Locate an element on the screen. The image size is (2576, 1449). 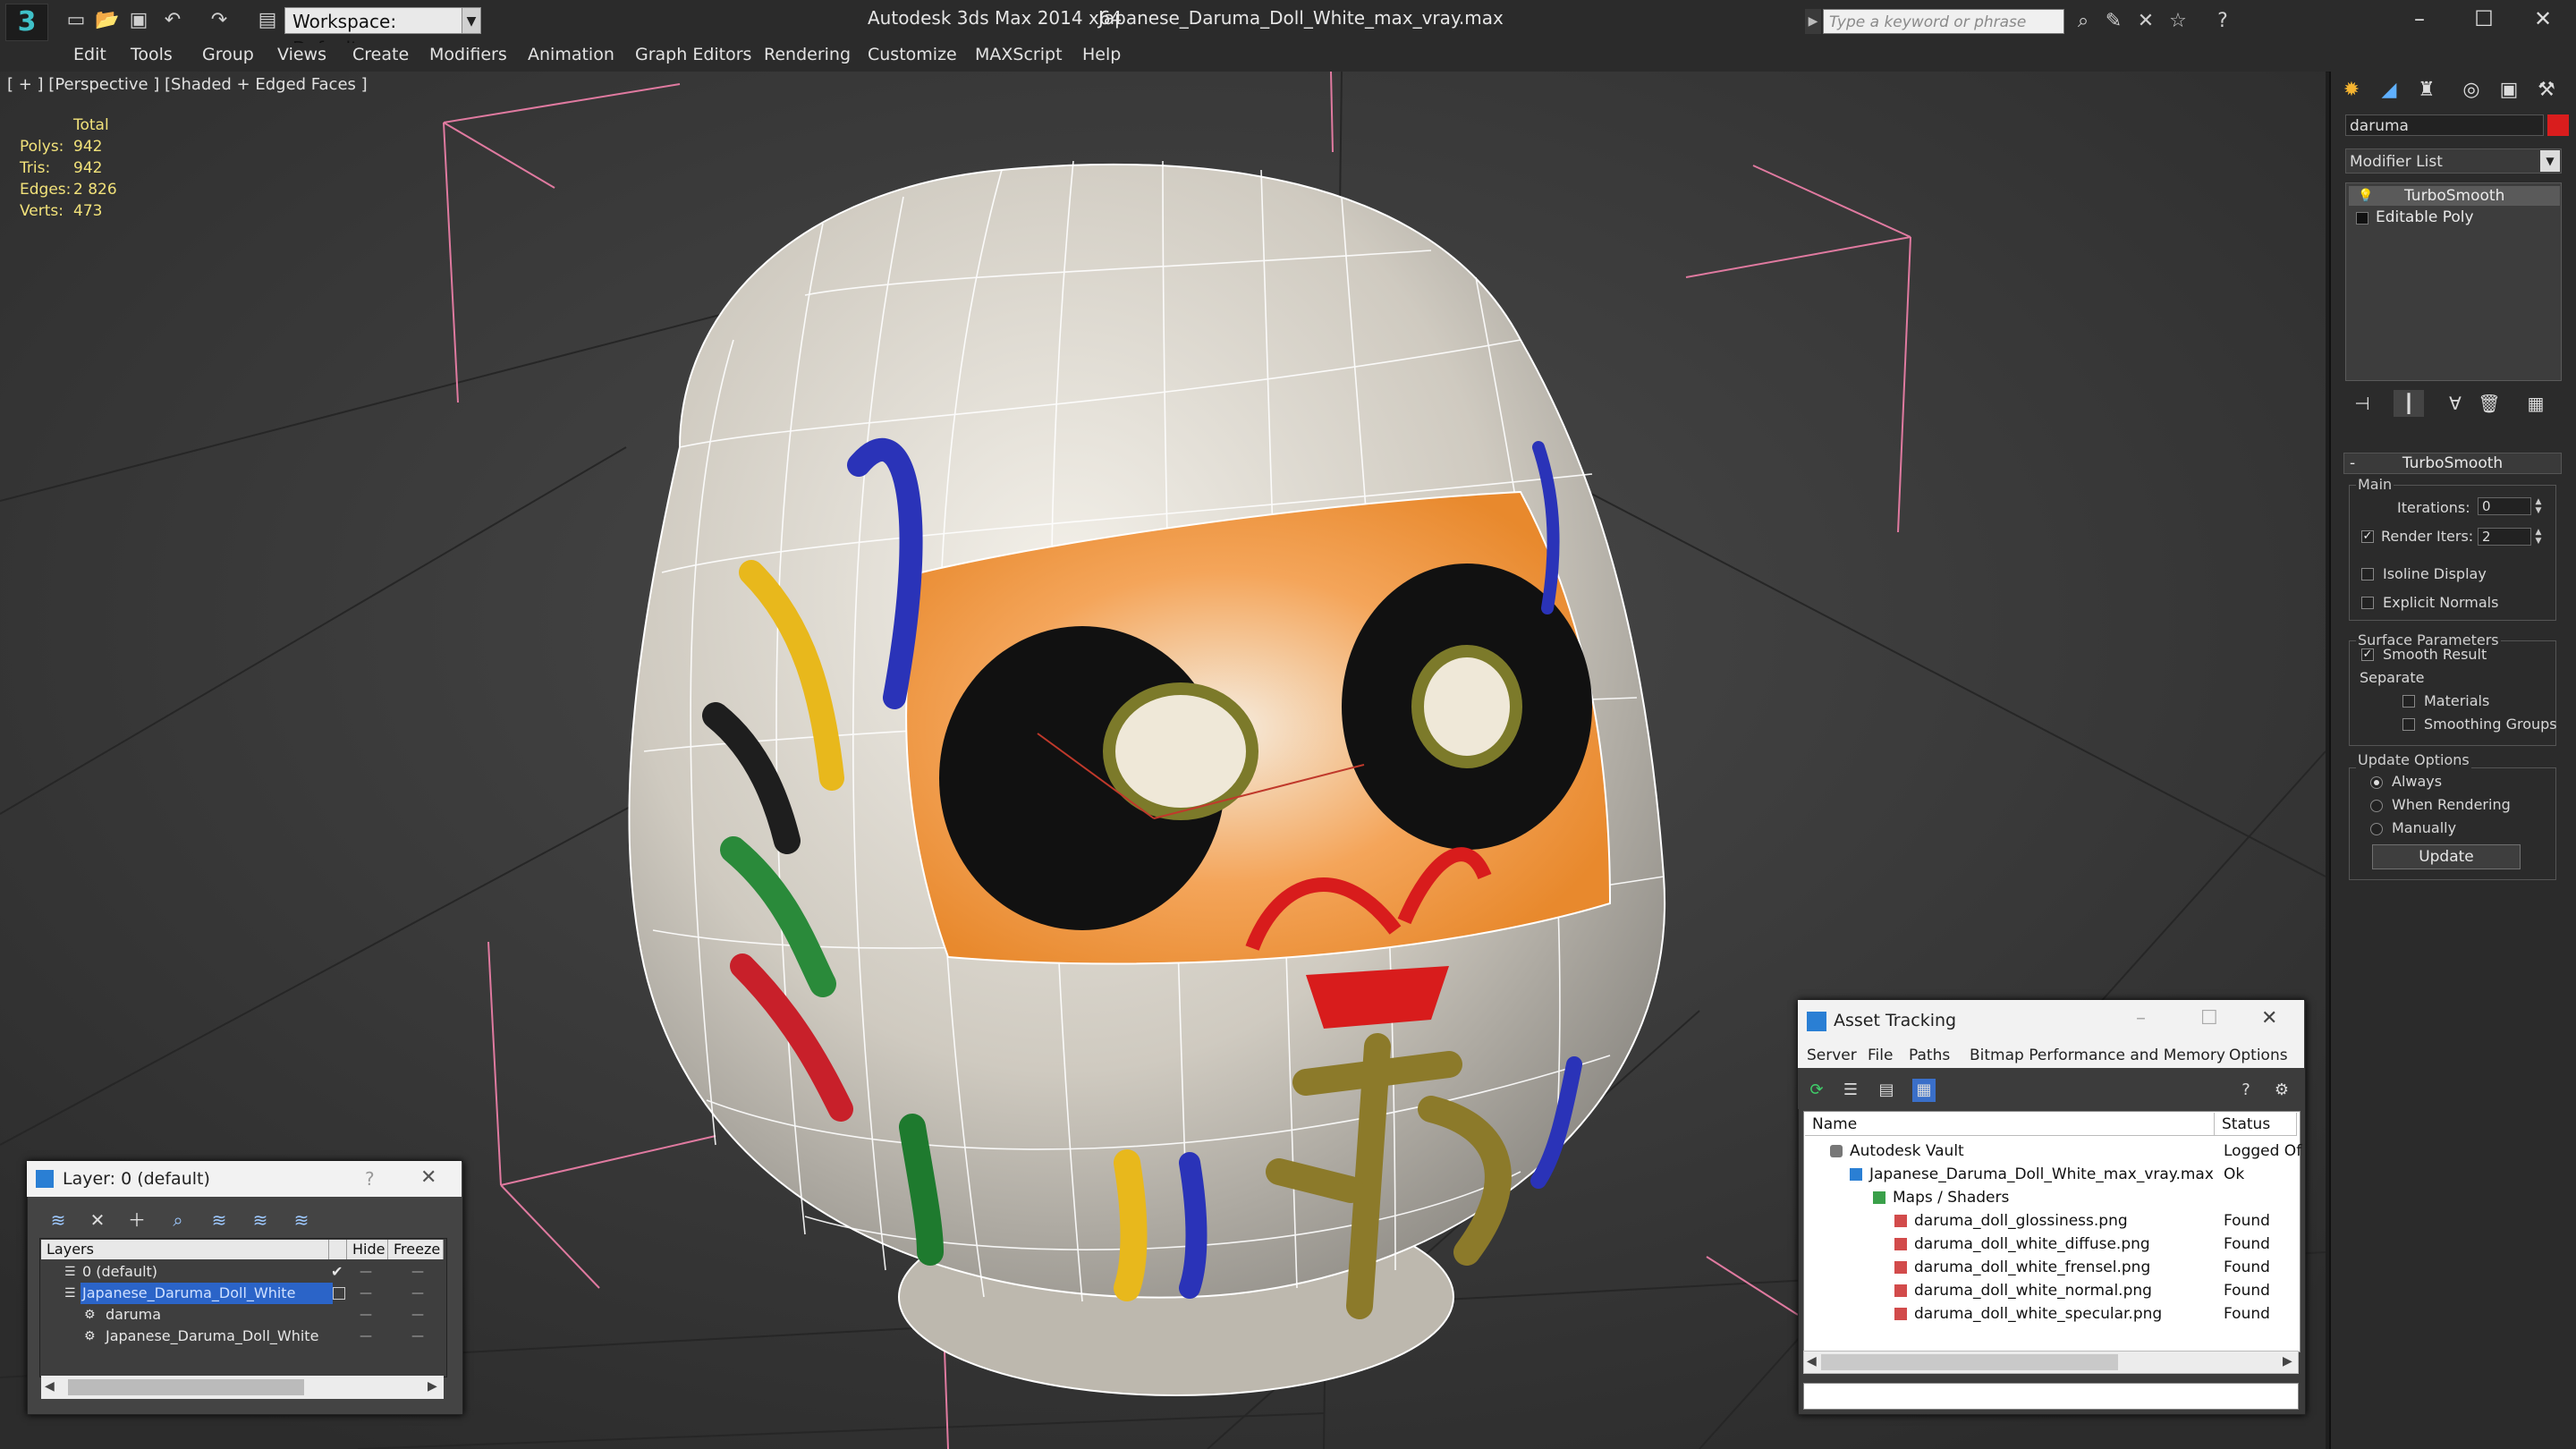
search-input: Type a keyword or phrase is located at coordinates (1943, 21).